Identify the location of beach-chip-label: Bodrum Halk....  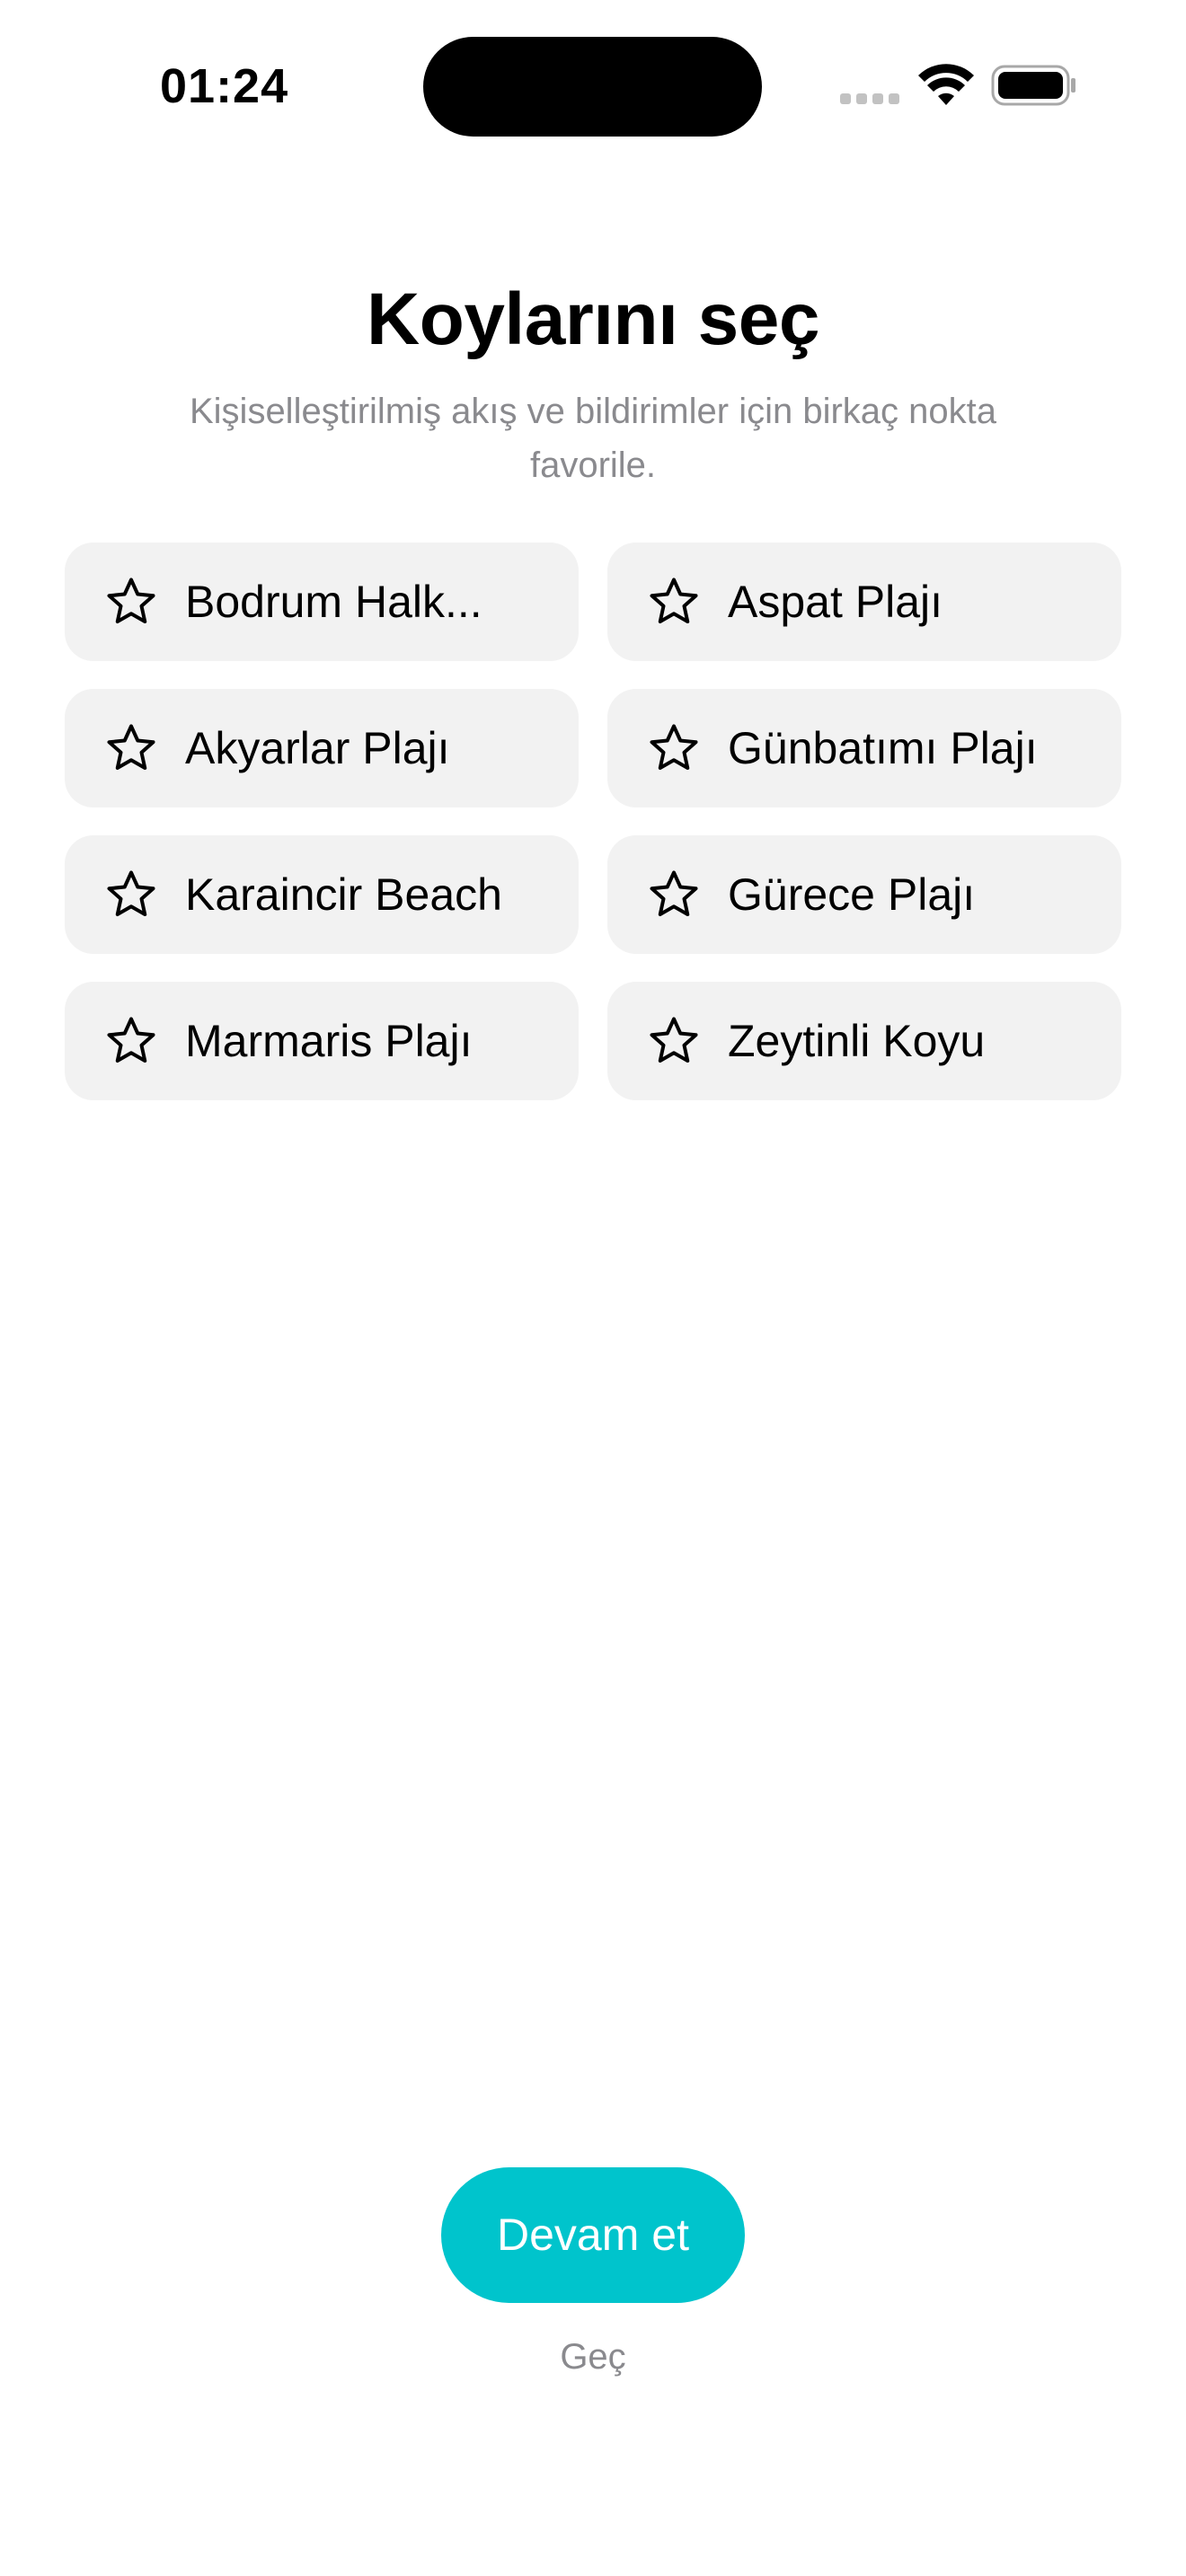
(333, 602).